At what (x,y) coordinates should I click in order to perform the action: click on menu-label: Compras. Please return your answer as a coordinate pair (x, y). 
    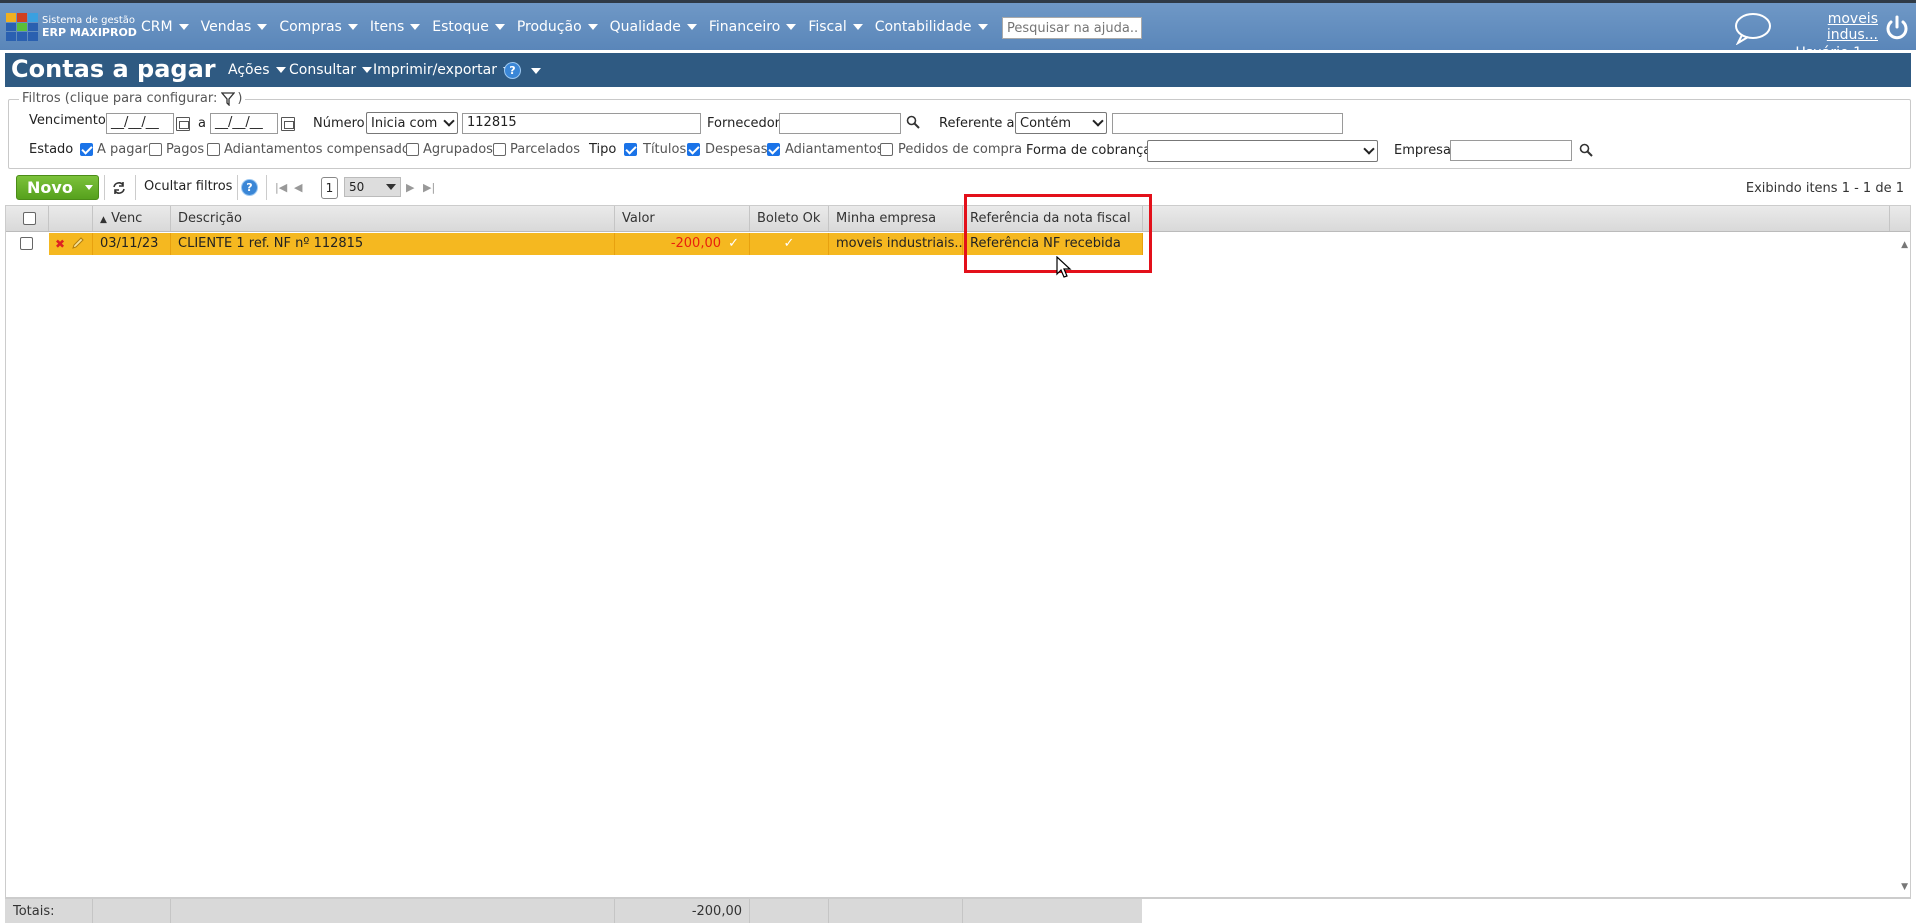
    Looking at the image, I should click on (310, 27).